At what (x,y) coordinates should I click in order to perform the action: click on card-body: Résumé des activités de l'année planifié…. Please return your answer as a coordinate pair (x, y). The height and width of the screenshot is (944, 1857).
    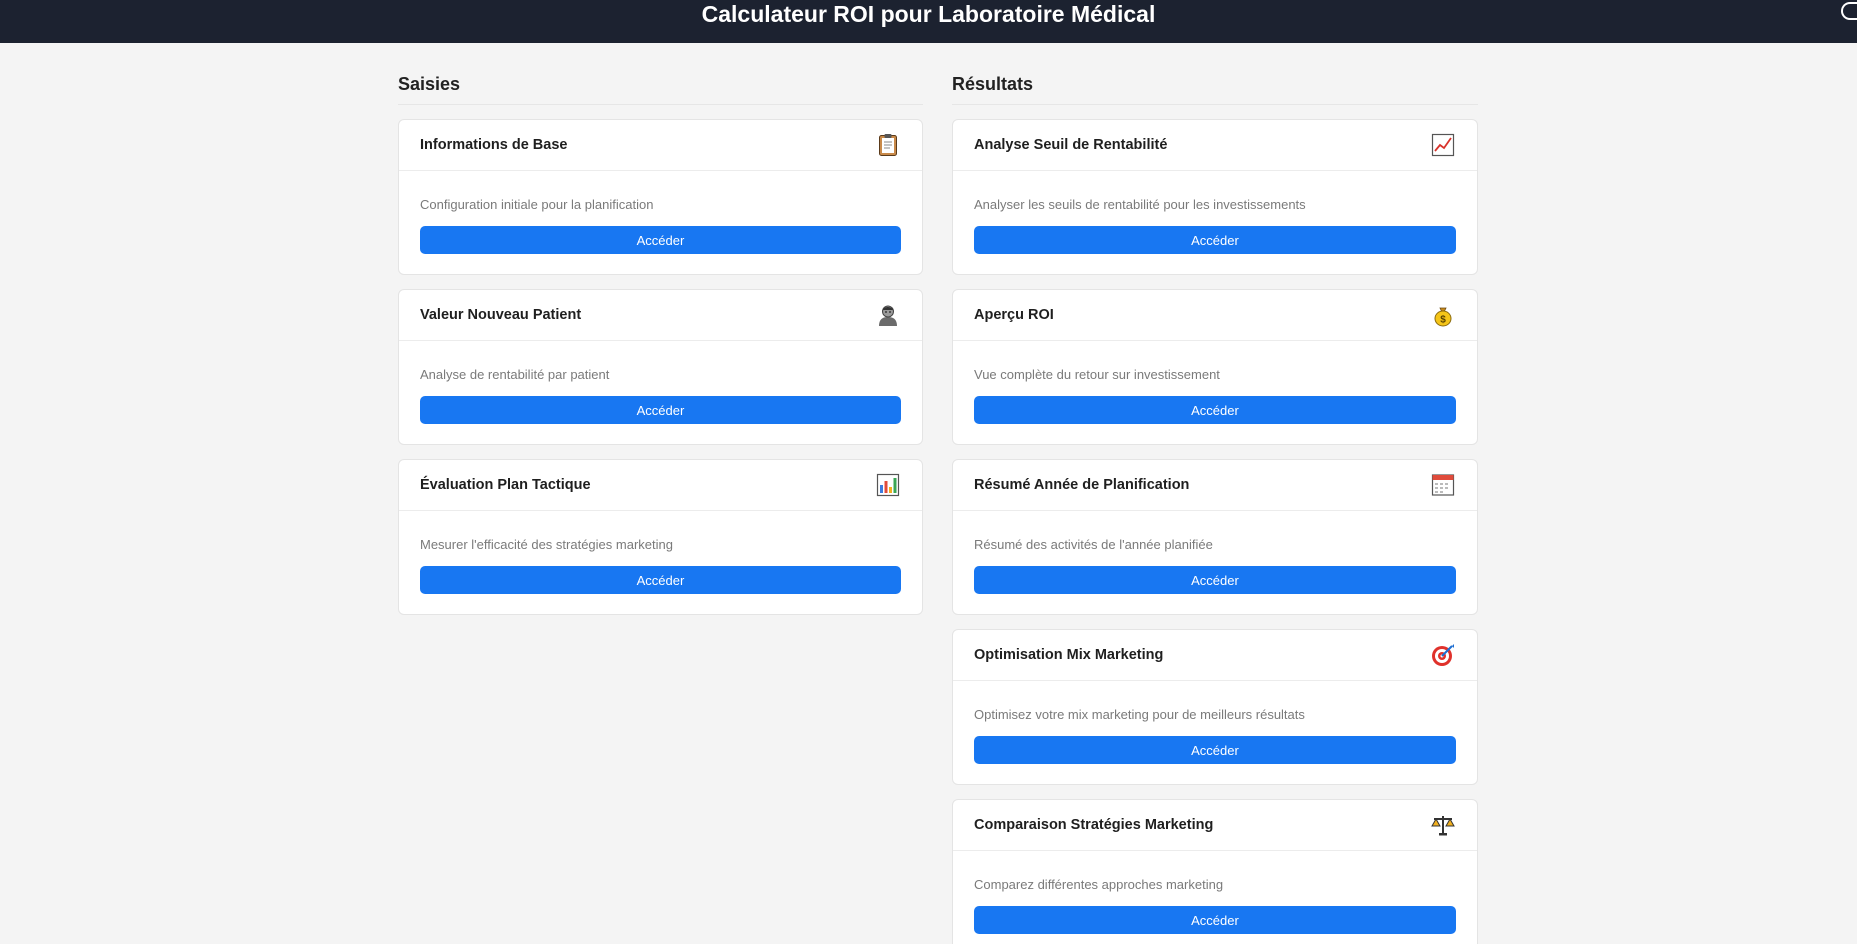
    Looking at the image, I should click on (1215, 552).